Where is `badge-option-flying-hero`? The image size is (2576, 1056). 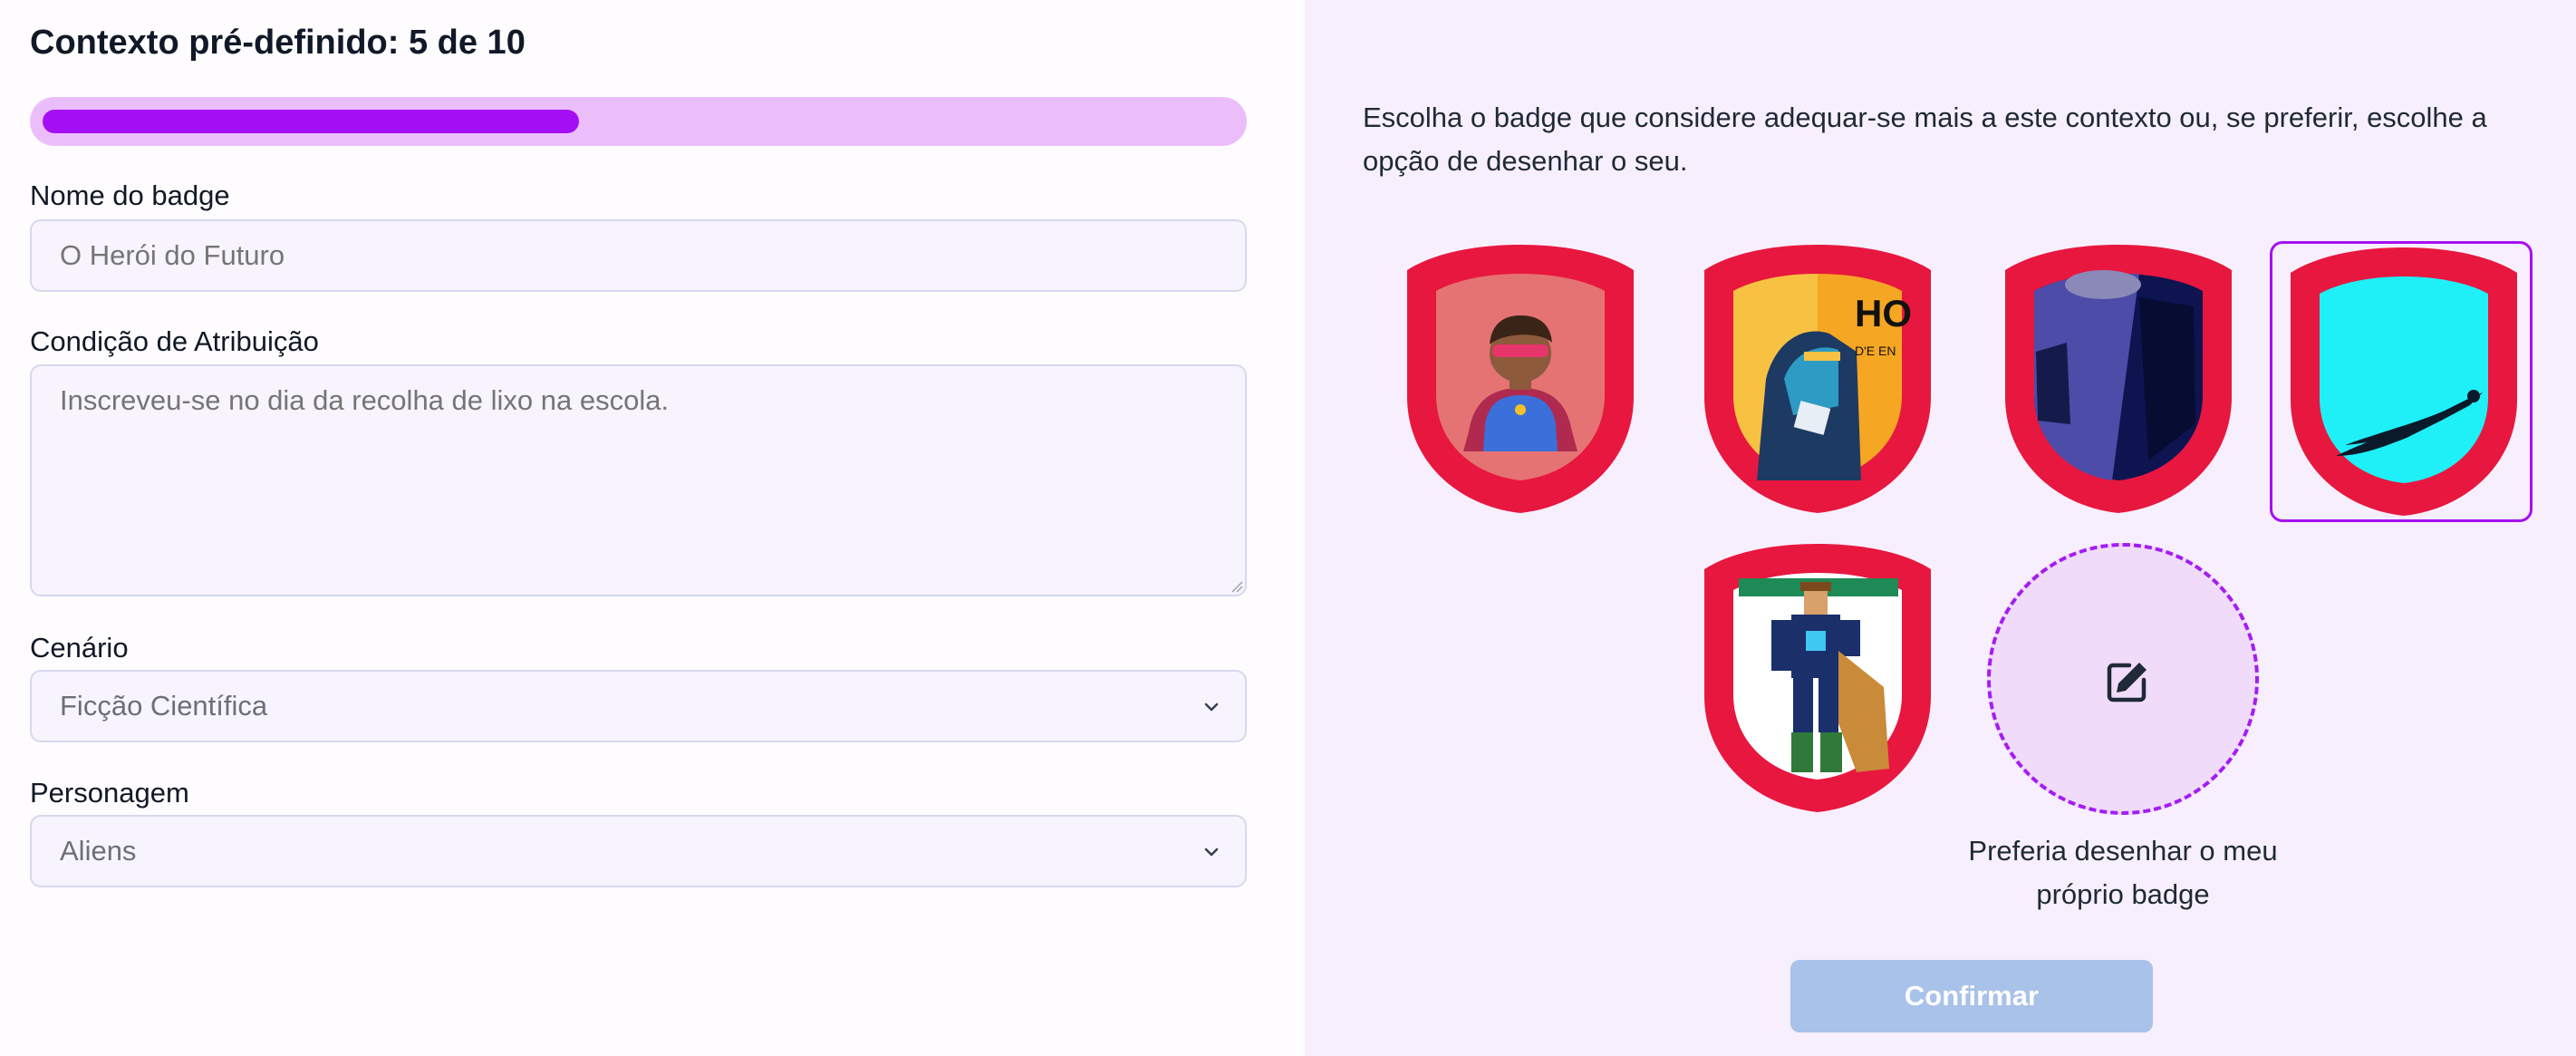 badge-option-flying-hero is located at coordinates (2401, 382).